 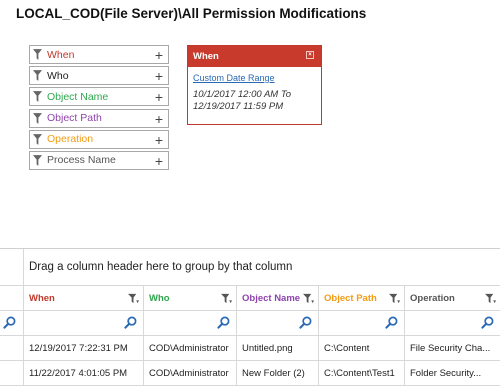 I want to click on cell-when: 12/19/2017 7:22:31 PM, so click(x=84, y=348).